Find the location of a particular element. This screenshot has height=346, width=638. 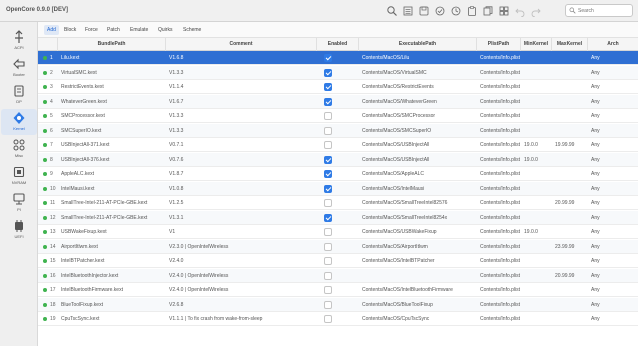

document-copy-icon is located at coordinates (488, 11).